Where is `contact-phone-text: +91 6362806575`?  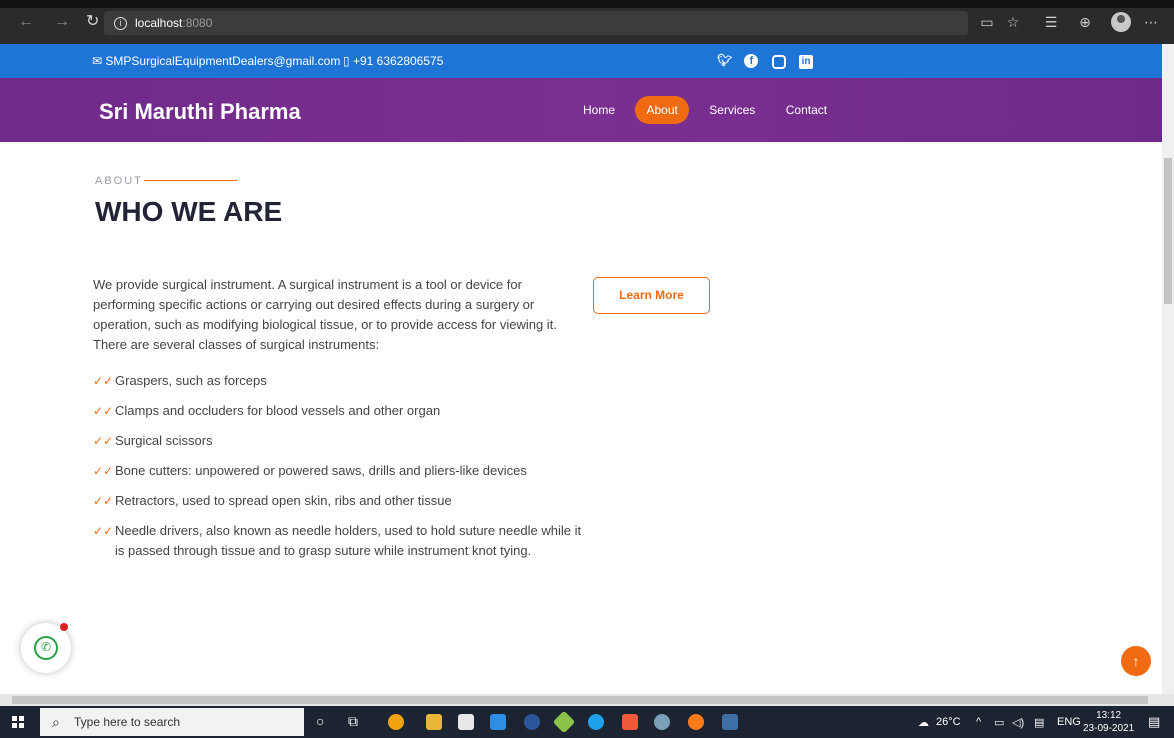 contact-phone-text: +91 6362806575 is located at coordinates (398, 61).